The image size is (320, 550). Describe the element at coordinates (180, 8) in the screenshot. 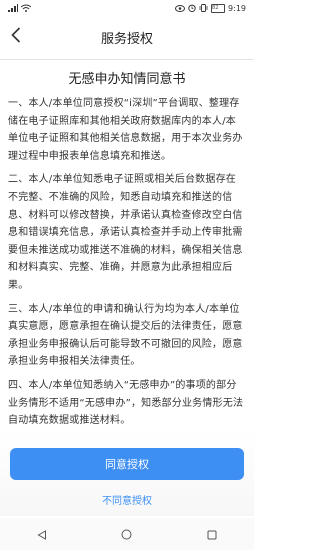

I see `eye-icon` at that location.